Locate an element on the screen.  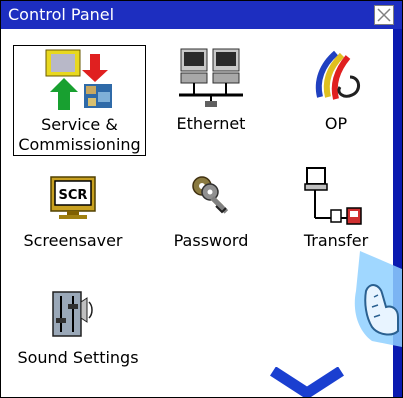
close-button is located at coordinates (384, 15).